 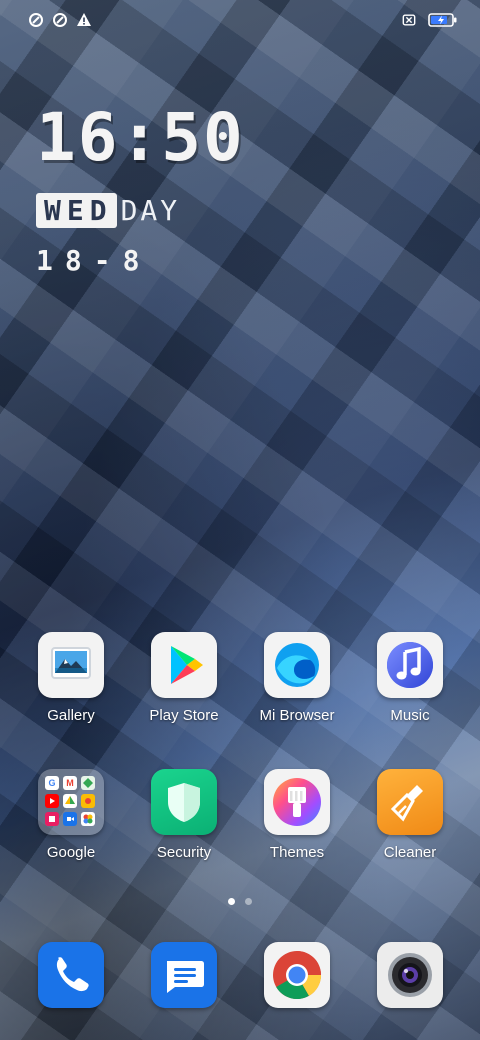 I want to click on play-store-icon, so click(x=184, y=665).